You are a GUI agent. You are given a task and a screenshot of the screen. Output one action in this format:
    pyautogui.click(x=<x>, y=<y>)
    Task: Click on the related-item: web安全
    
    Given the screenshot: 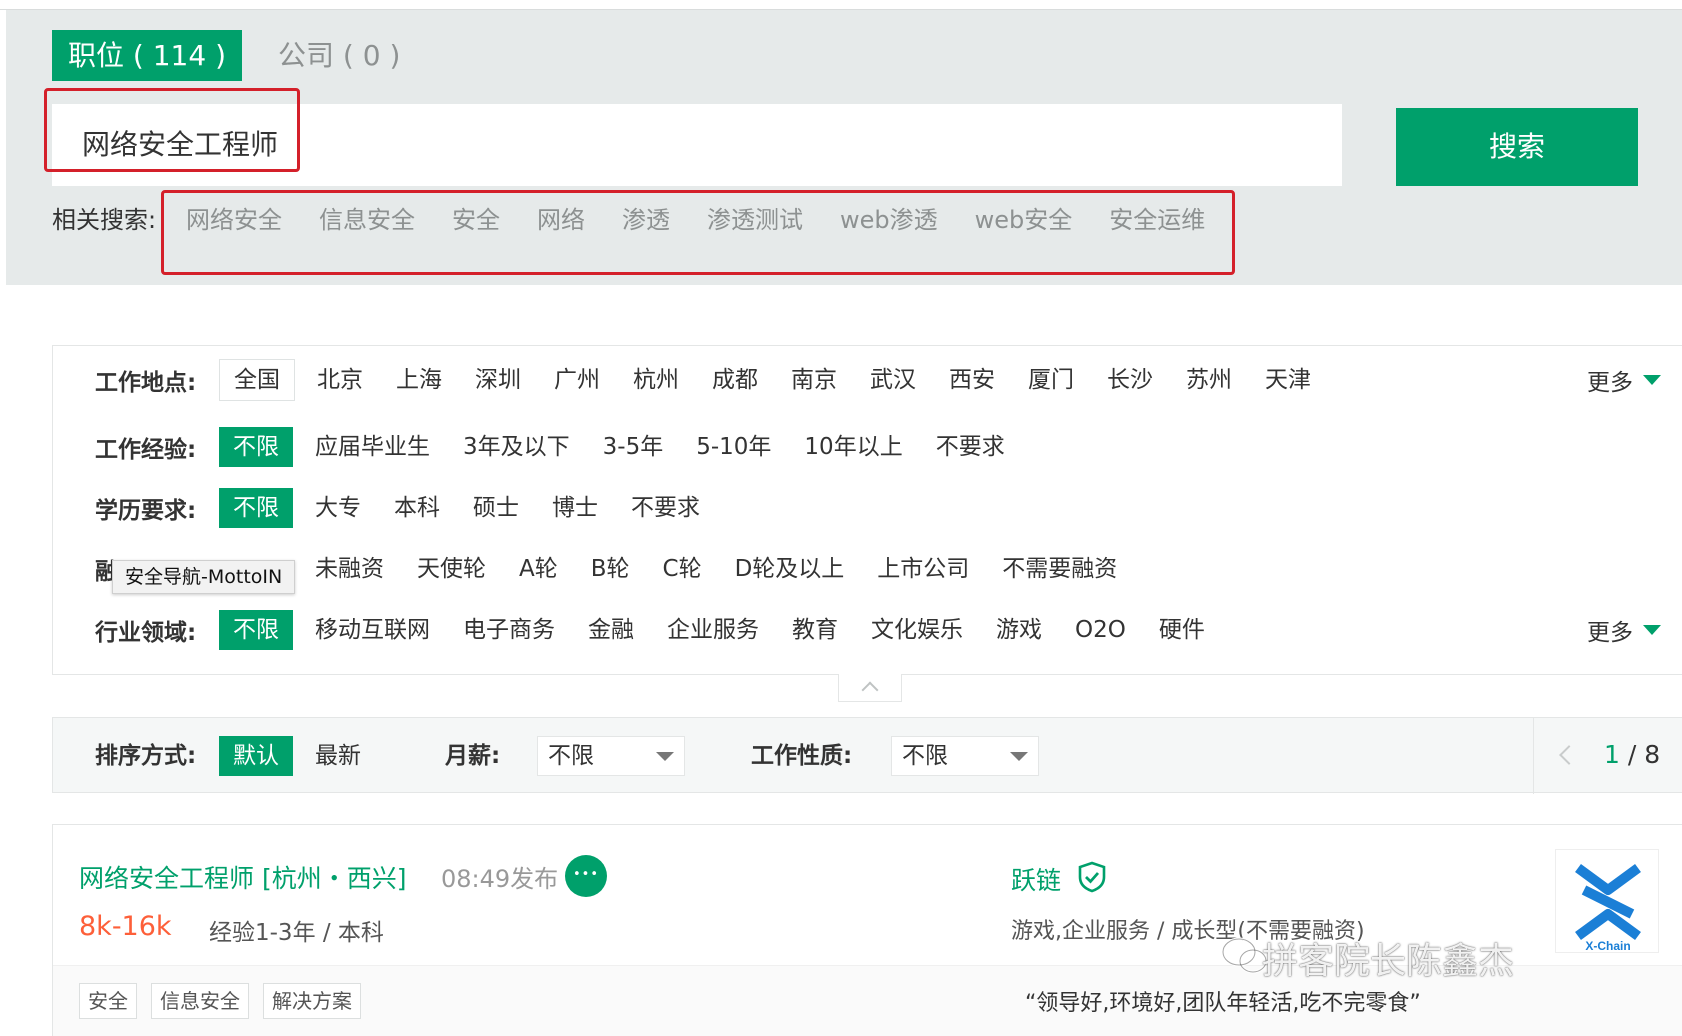 What is the action you would take?
    pyautogui.click(x=1024, y=220)
    